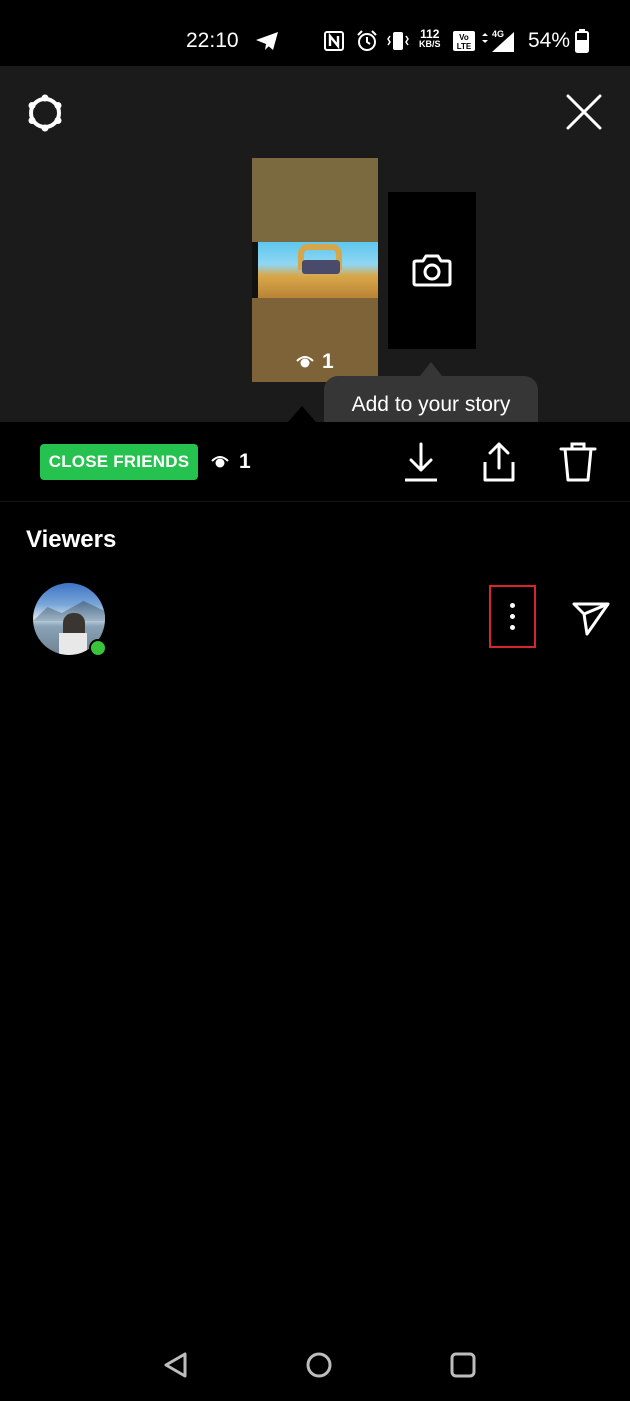 The image size is (630, 1401). What do you see at coordinates (315, 362) in the screenshot?
I see `thumbnail-view-count: 1` at bounding box center [315, 362].